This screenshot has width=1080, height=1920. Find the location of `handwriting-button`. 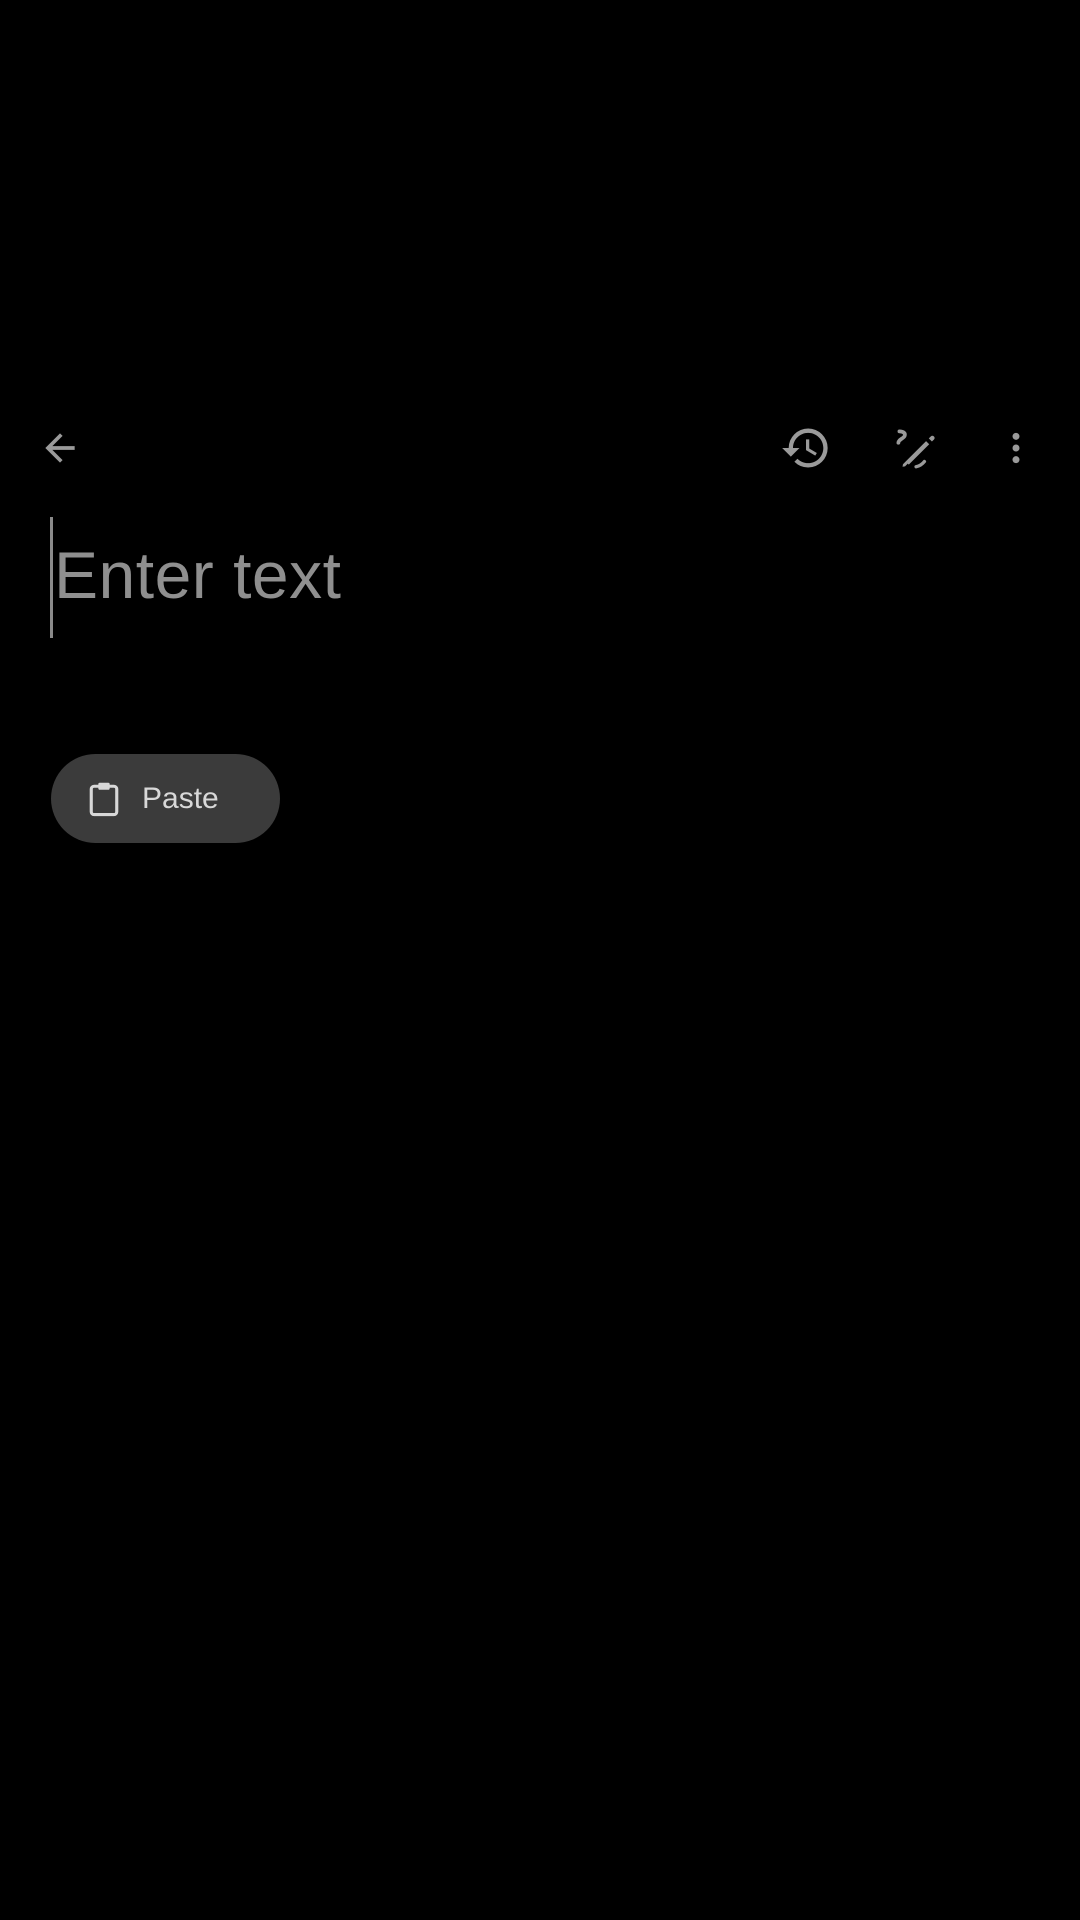

handwriting-button is located at coordinates (913, 447).